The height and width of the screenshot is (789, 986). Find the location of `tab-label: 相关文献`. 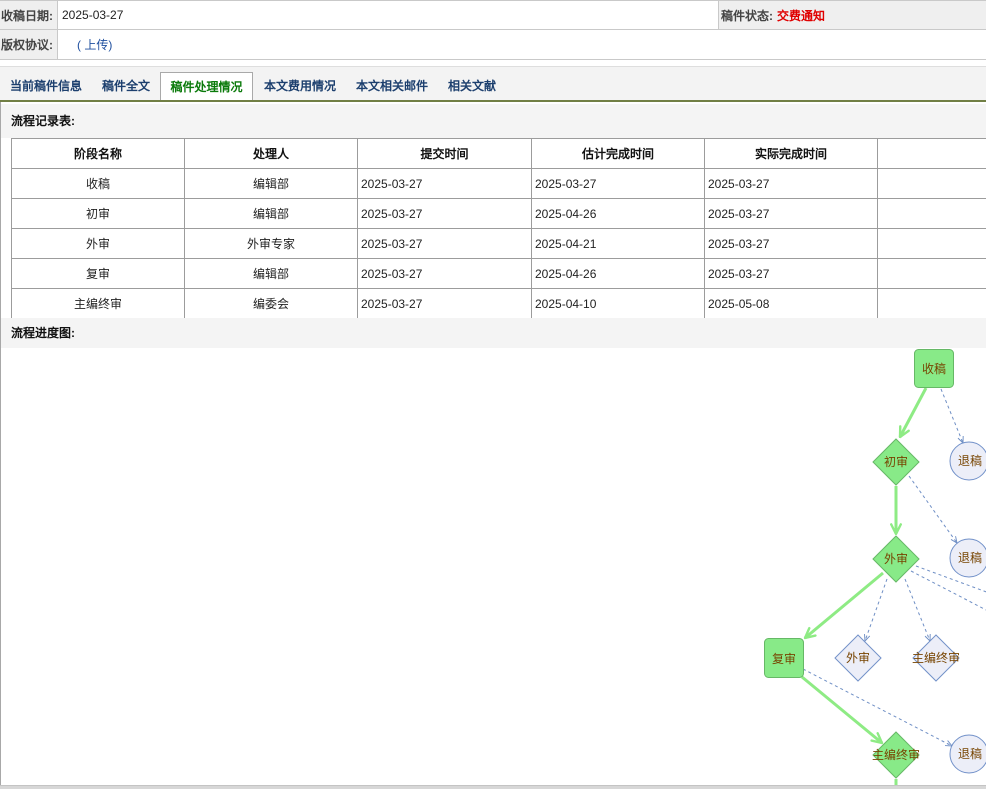

tab-label: 相关文献 is located at coordinates (472, 86).